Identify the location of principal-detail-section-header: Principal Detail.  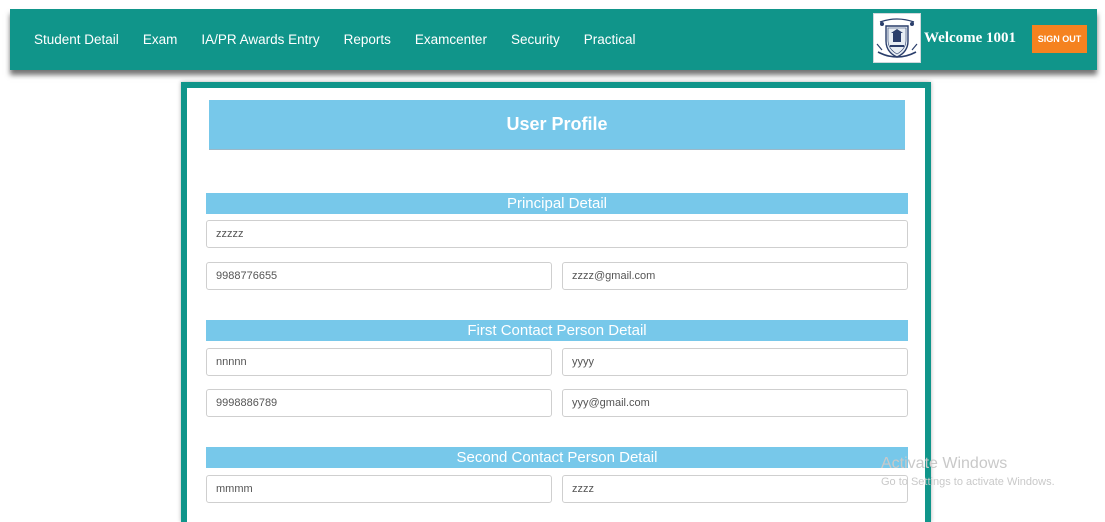
(557, 203).